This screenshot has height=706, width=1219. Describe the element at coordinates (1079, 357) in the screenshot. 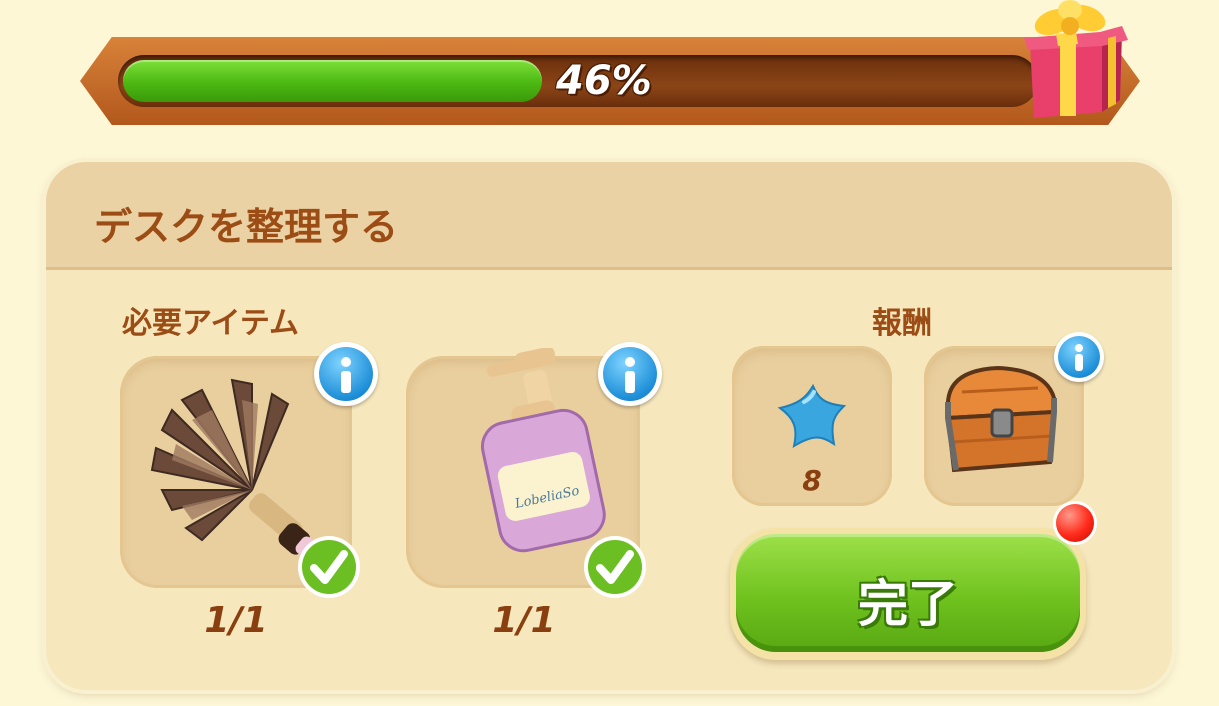

I see `chest-info-icon` at that location.